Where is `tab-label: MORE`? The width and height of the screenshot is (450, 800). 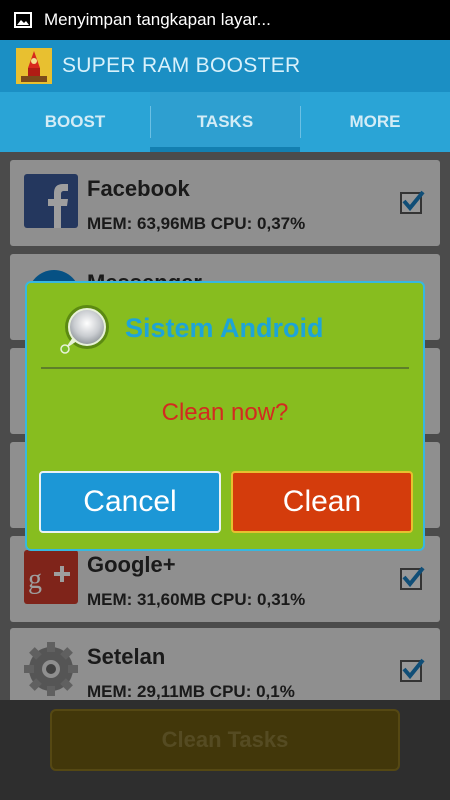
tab-label: MORE is located at coordinates (375, 121).